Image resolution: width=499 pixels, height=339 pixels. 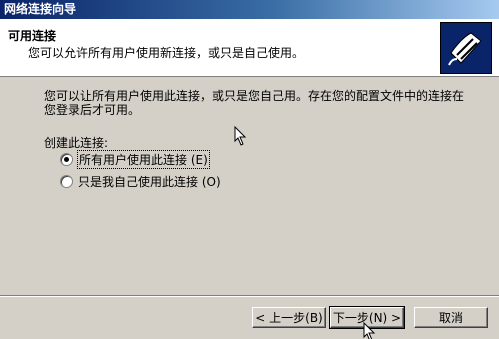 I want to click on header-title: 可用连接, so click(x=32, y=36).